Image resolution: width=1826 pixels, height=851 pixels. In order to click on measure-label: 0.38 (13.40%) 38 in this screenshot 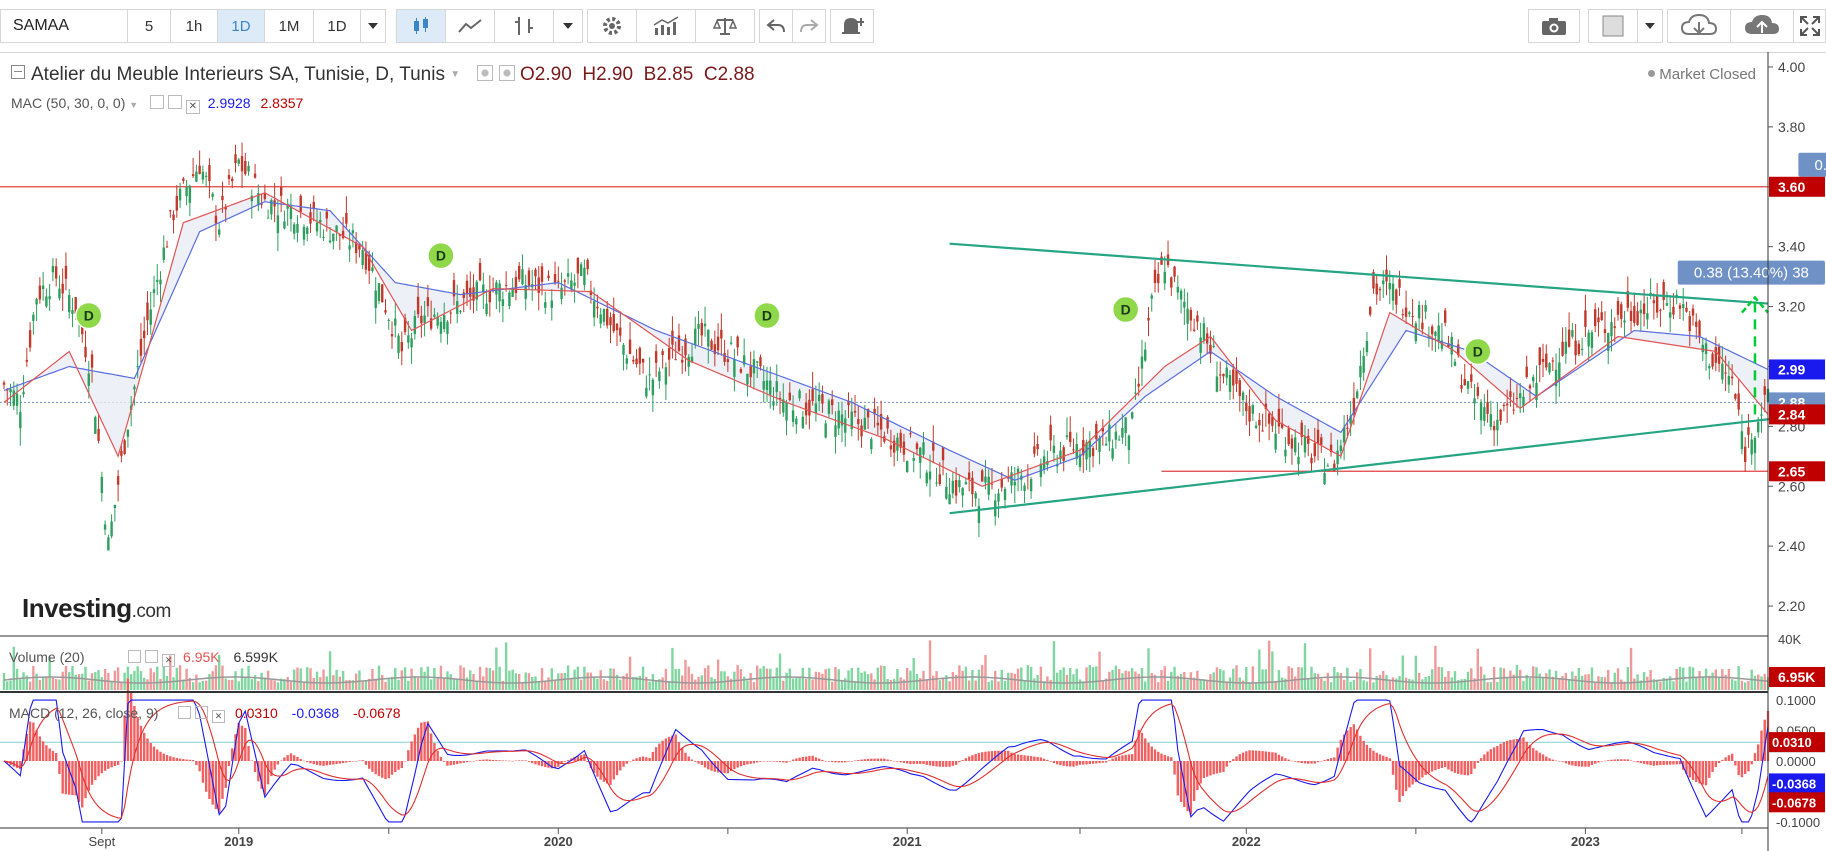, I will do `click(1751, 273)`.